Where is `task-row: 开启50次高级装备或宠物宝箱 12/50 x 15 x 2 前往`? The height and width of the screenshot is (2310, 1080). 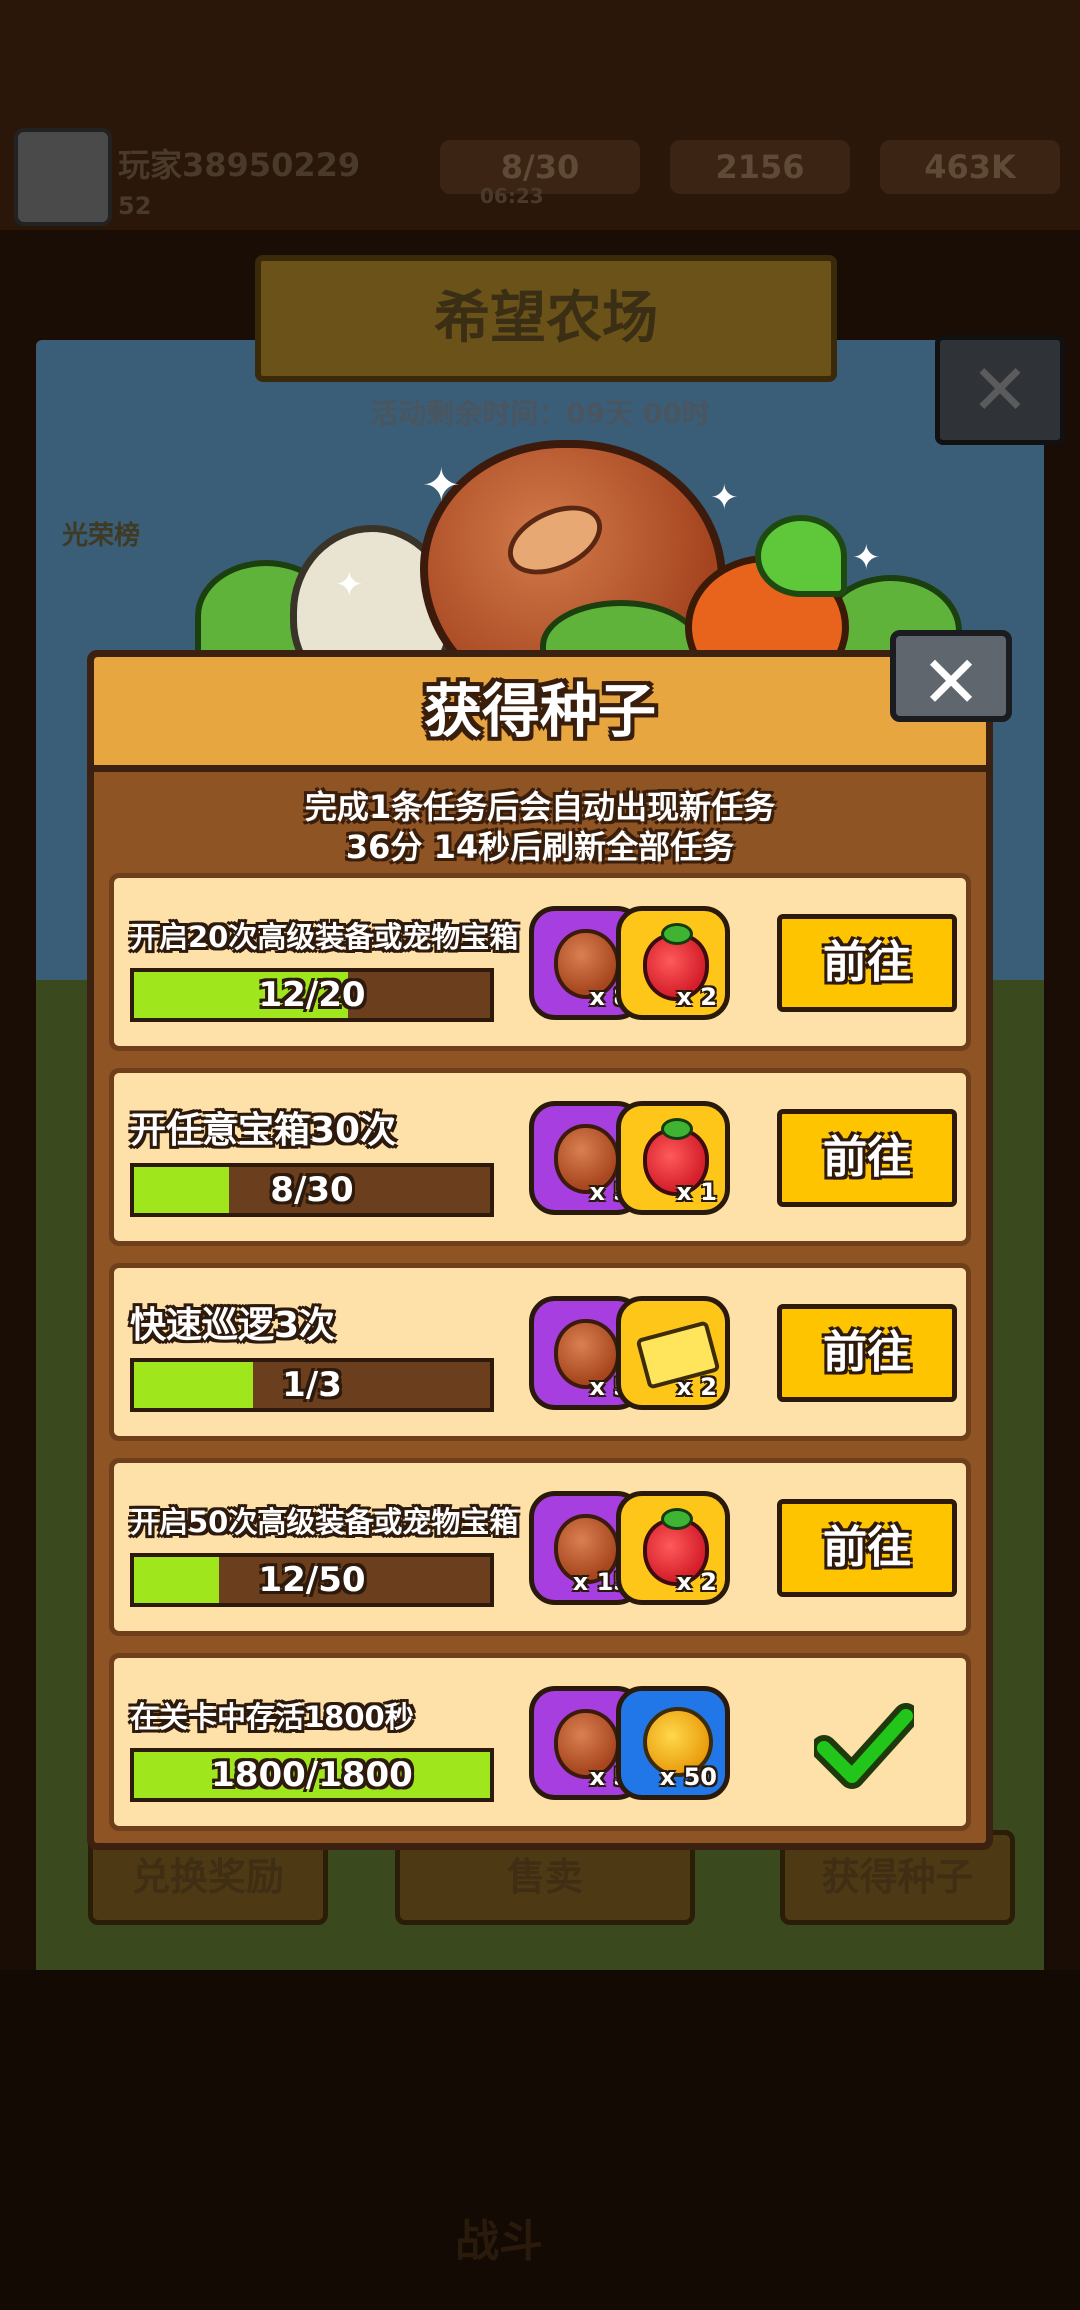
task-row: 开启50次高级装备或宠物宝箱 12/50 x 15 x 2 前往 is located at coordinates (540, 1547).